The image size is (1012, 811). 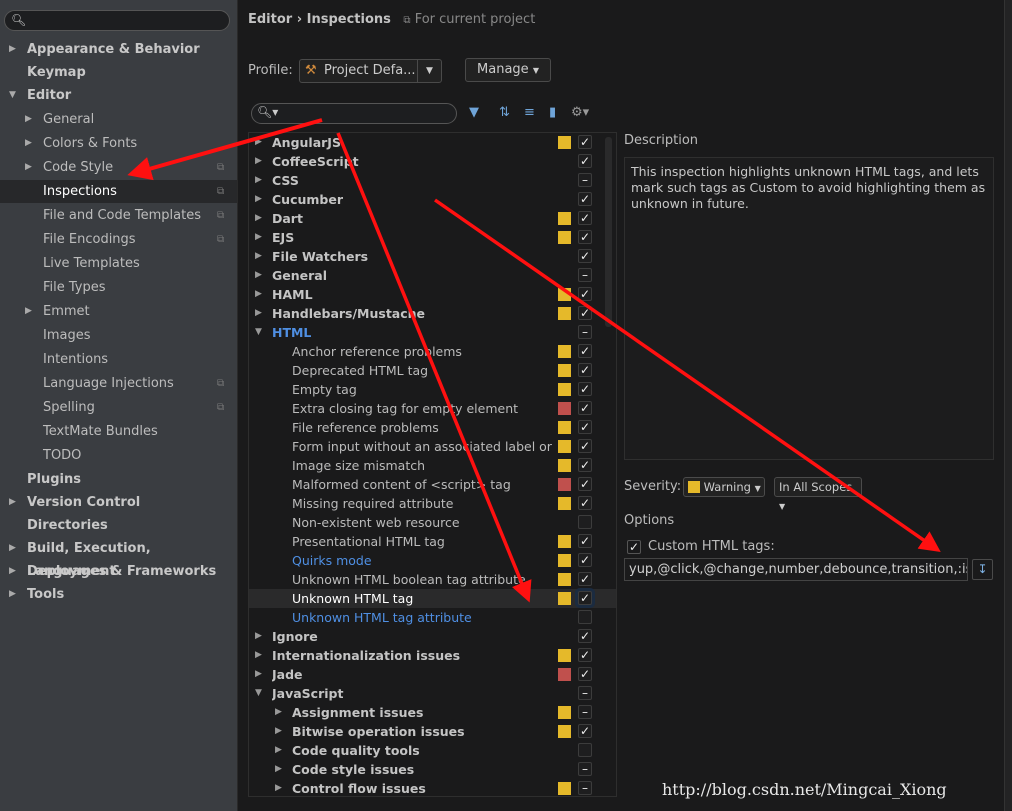 What do you see at coordinates (118, 49) in the screenshot?
I see `sidebar-item: ▶ Appearance & Behavior` at bounding box center [118, 49].